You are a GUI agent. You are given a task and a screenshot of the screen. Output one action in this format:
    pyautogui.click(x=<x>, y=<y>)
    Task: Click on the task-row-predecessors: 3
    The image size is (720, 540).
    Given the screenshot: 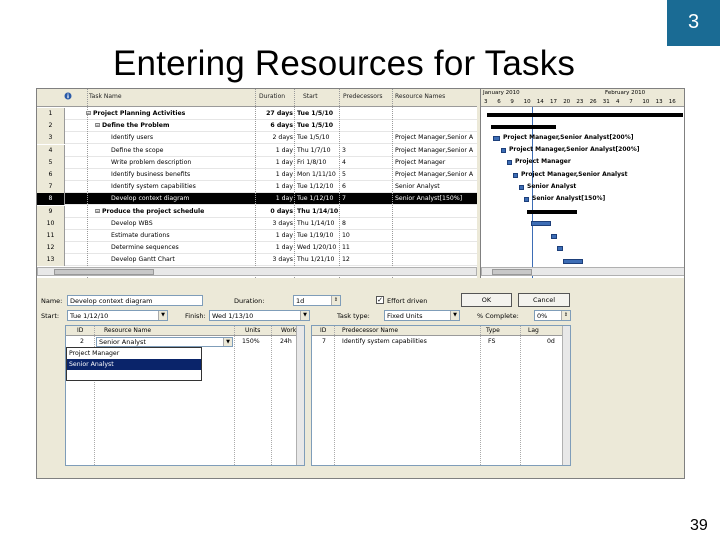 What is the action you would take?
    pyautogui.click(x=366, y=150)
    